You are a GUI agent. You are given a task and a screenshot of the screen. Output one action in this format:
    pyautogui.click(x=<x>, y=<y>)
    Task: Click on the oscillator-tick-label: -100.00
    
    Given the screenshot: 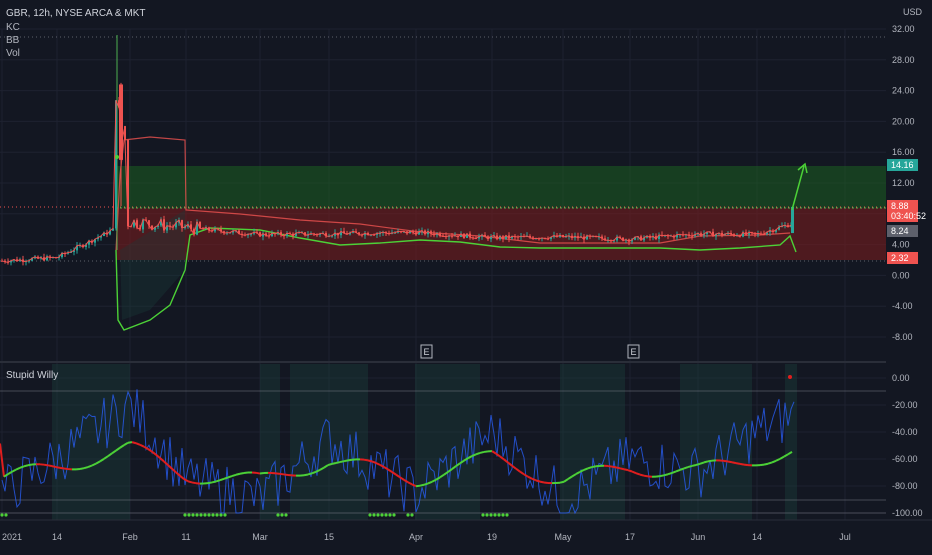 What is the action you would take?
    pyautogui.click(x=907, y=513)
    